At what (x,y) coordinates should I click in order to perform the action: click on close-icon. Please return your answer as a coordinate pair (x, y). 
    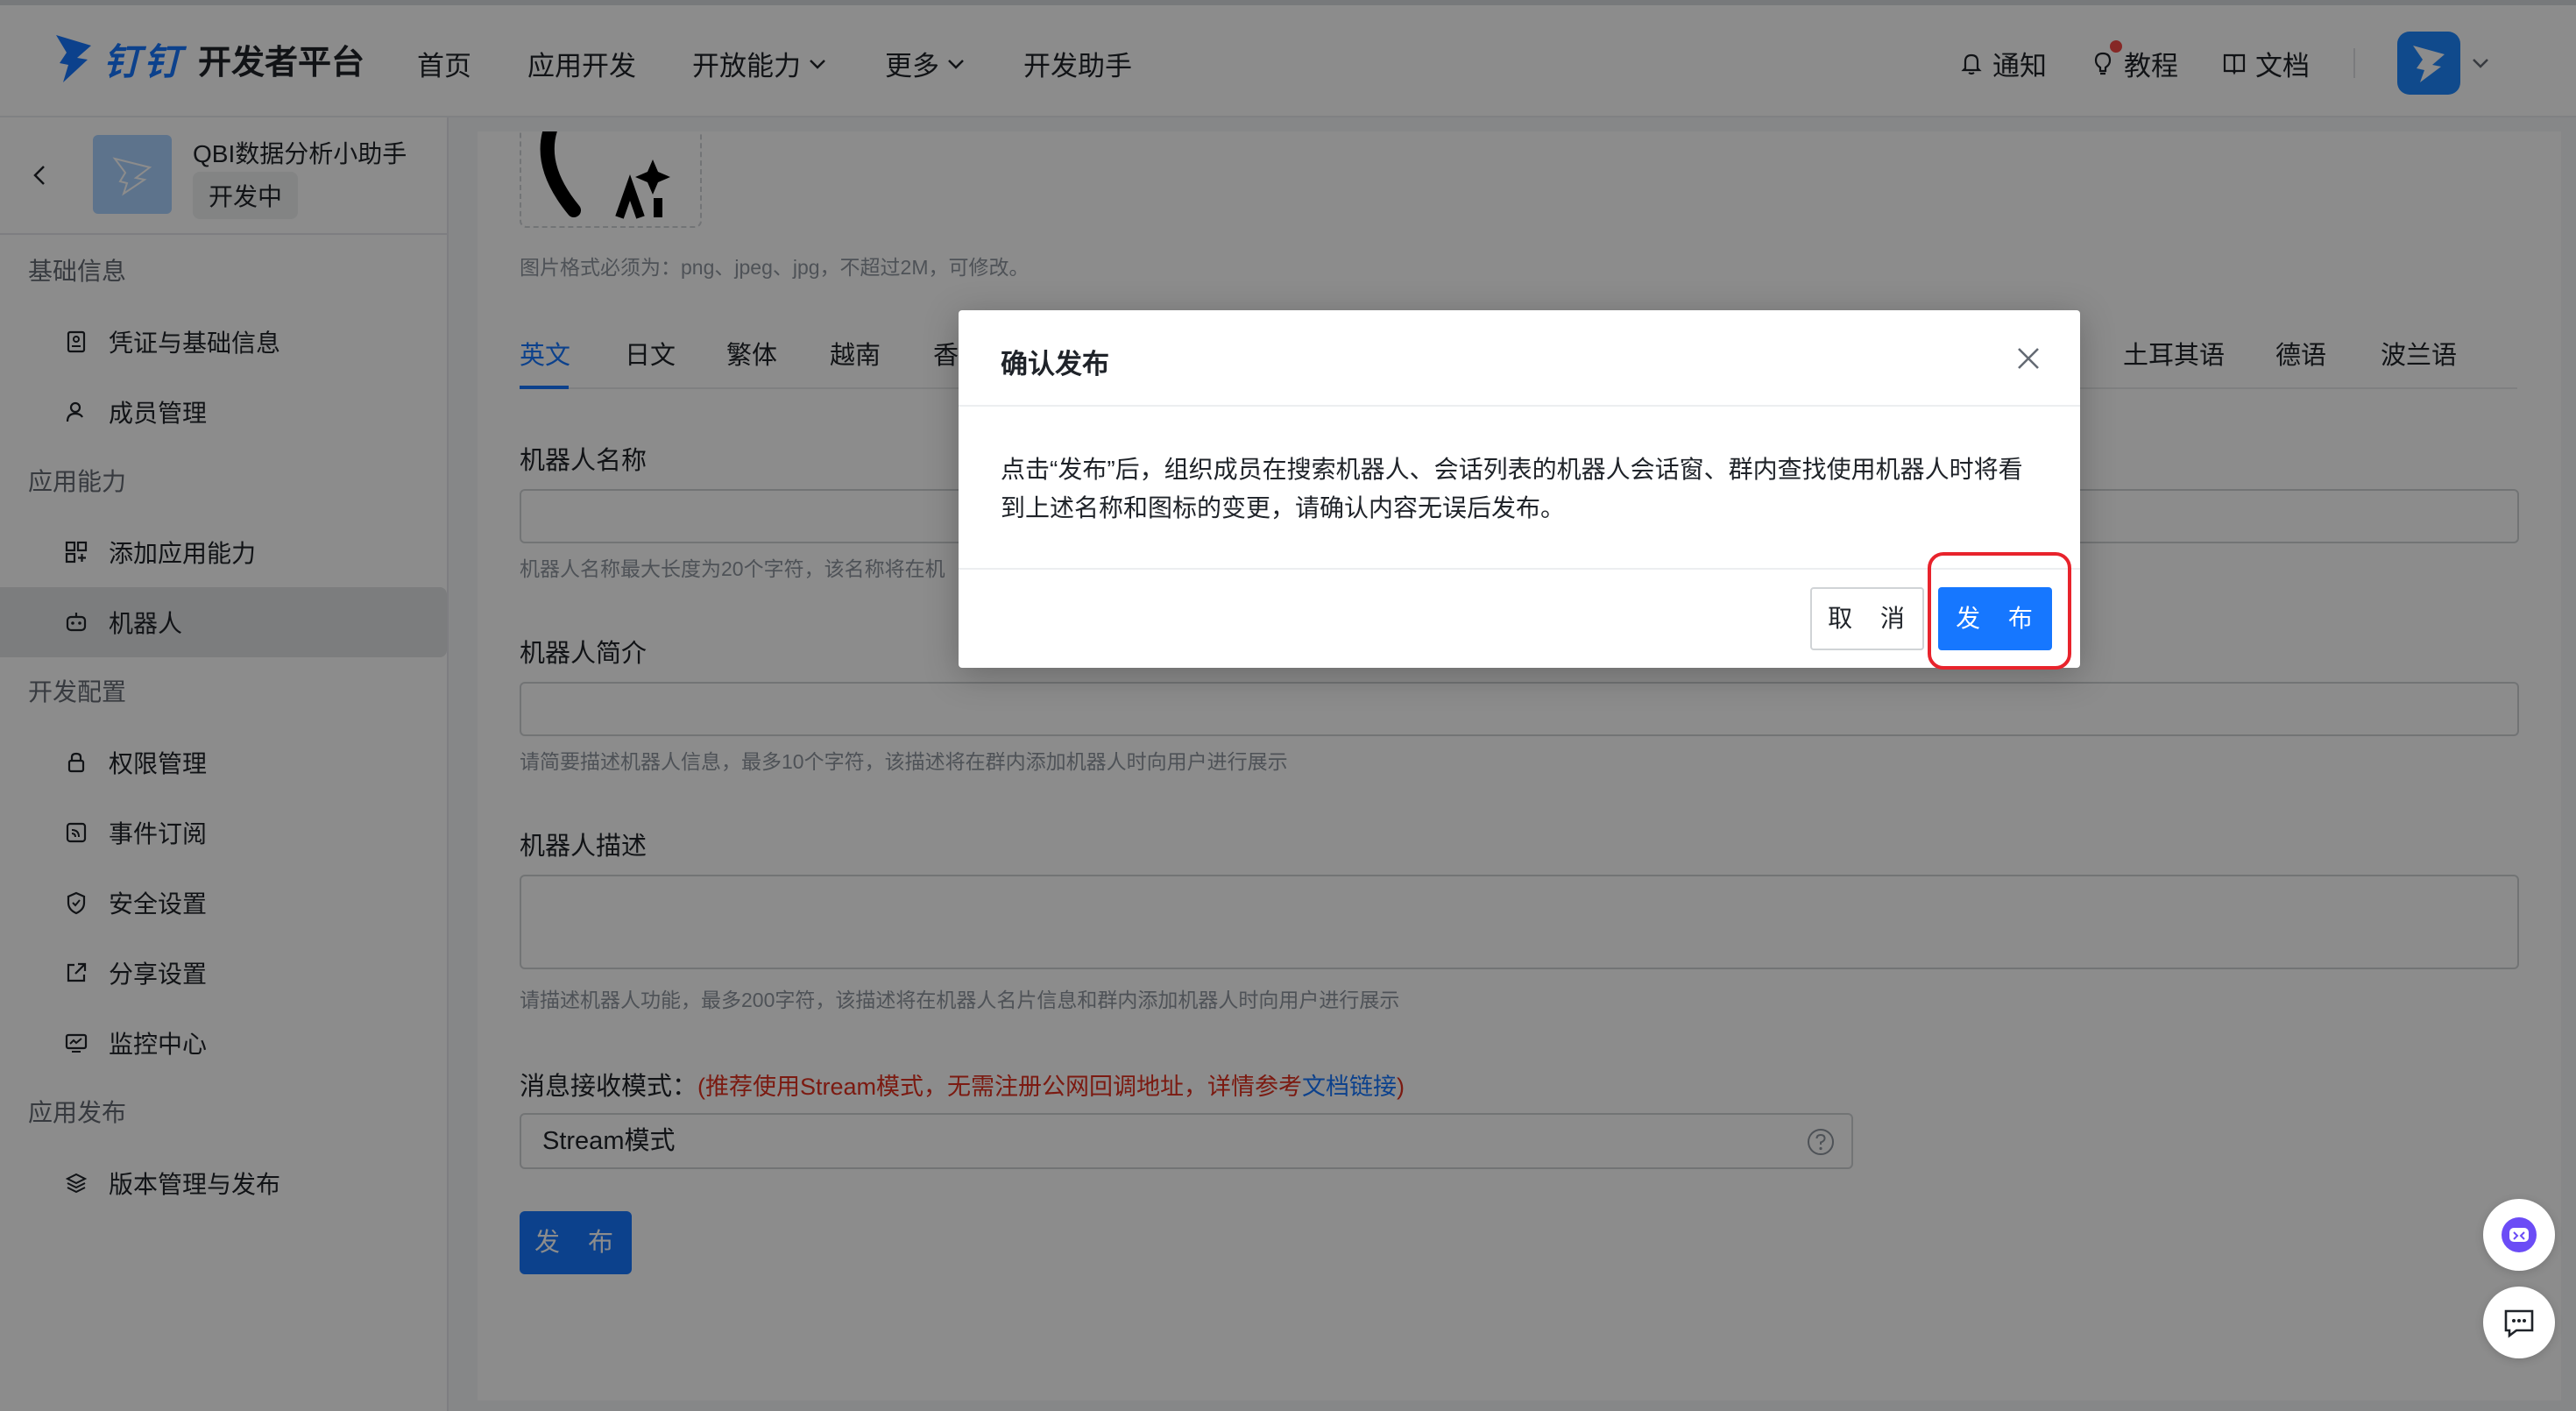
    Looking at the image, I should click on (2028, 358).